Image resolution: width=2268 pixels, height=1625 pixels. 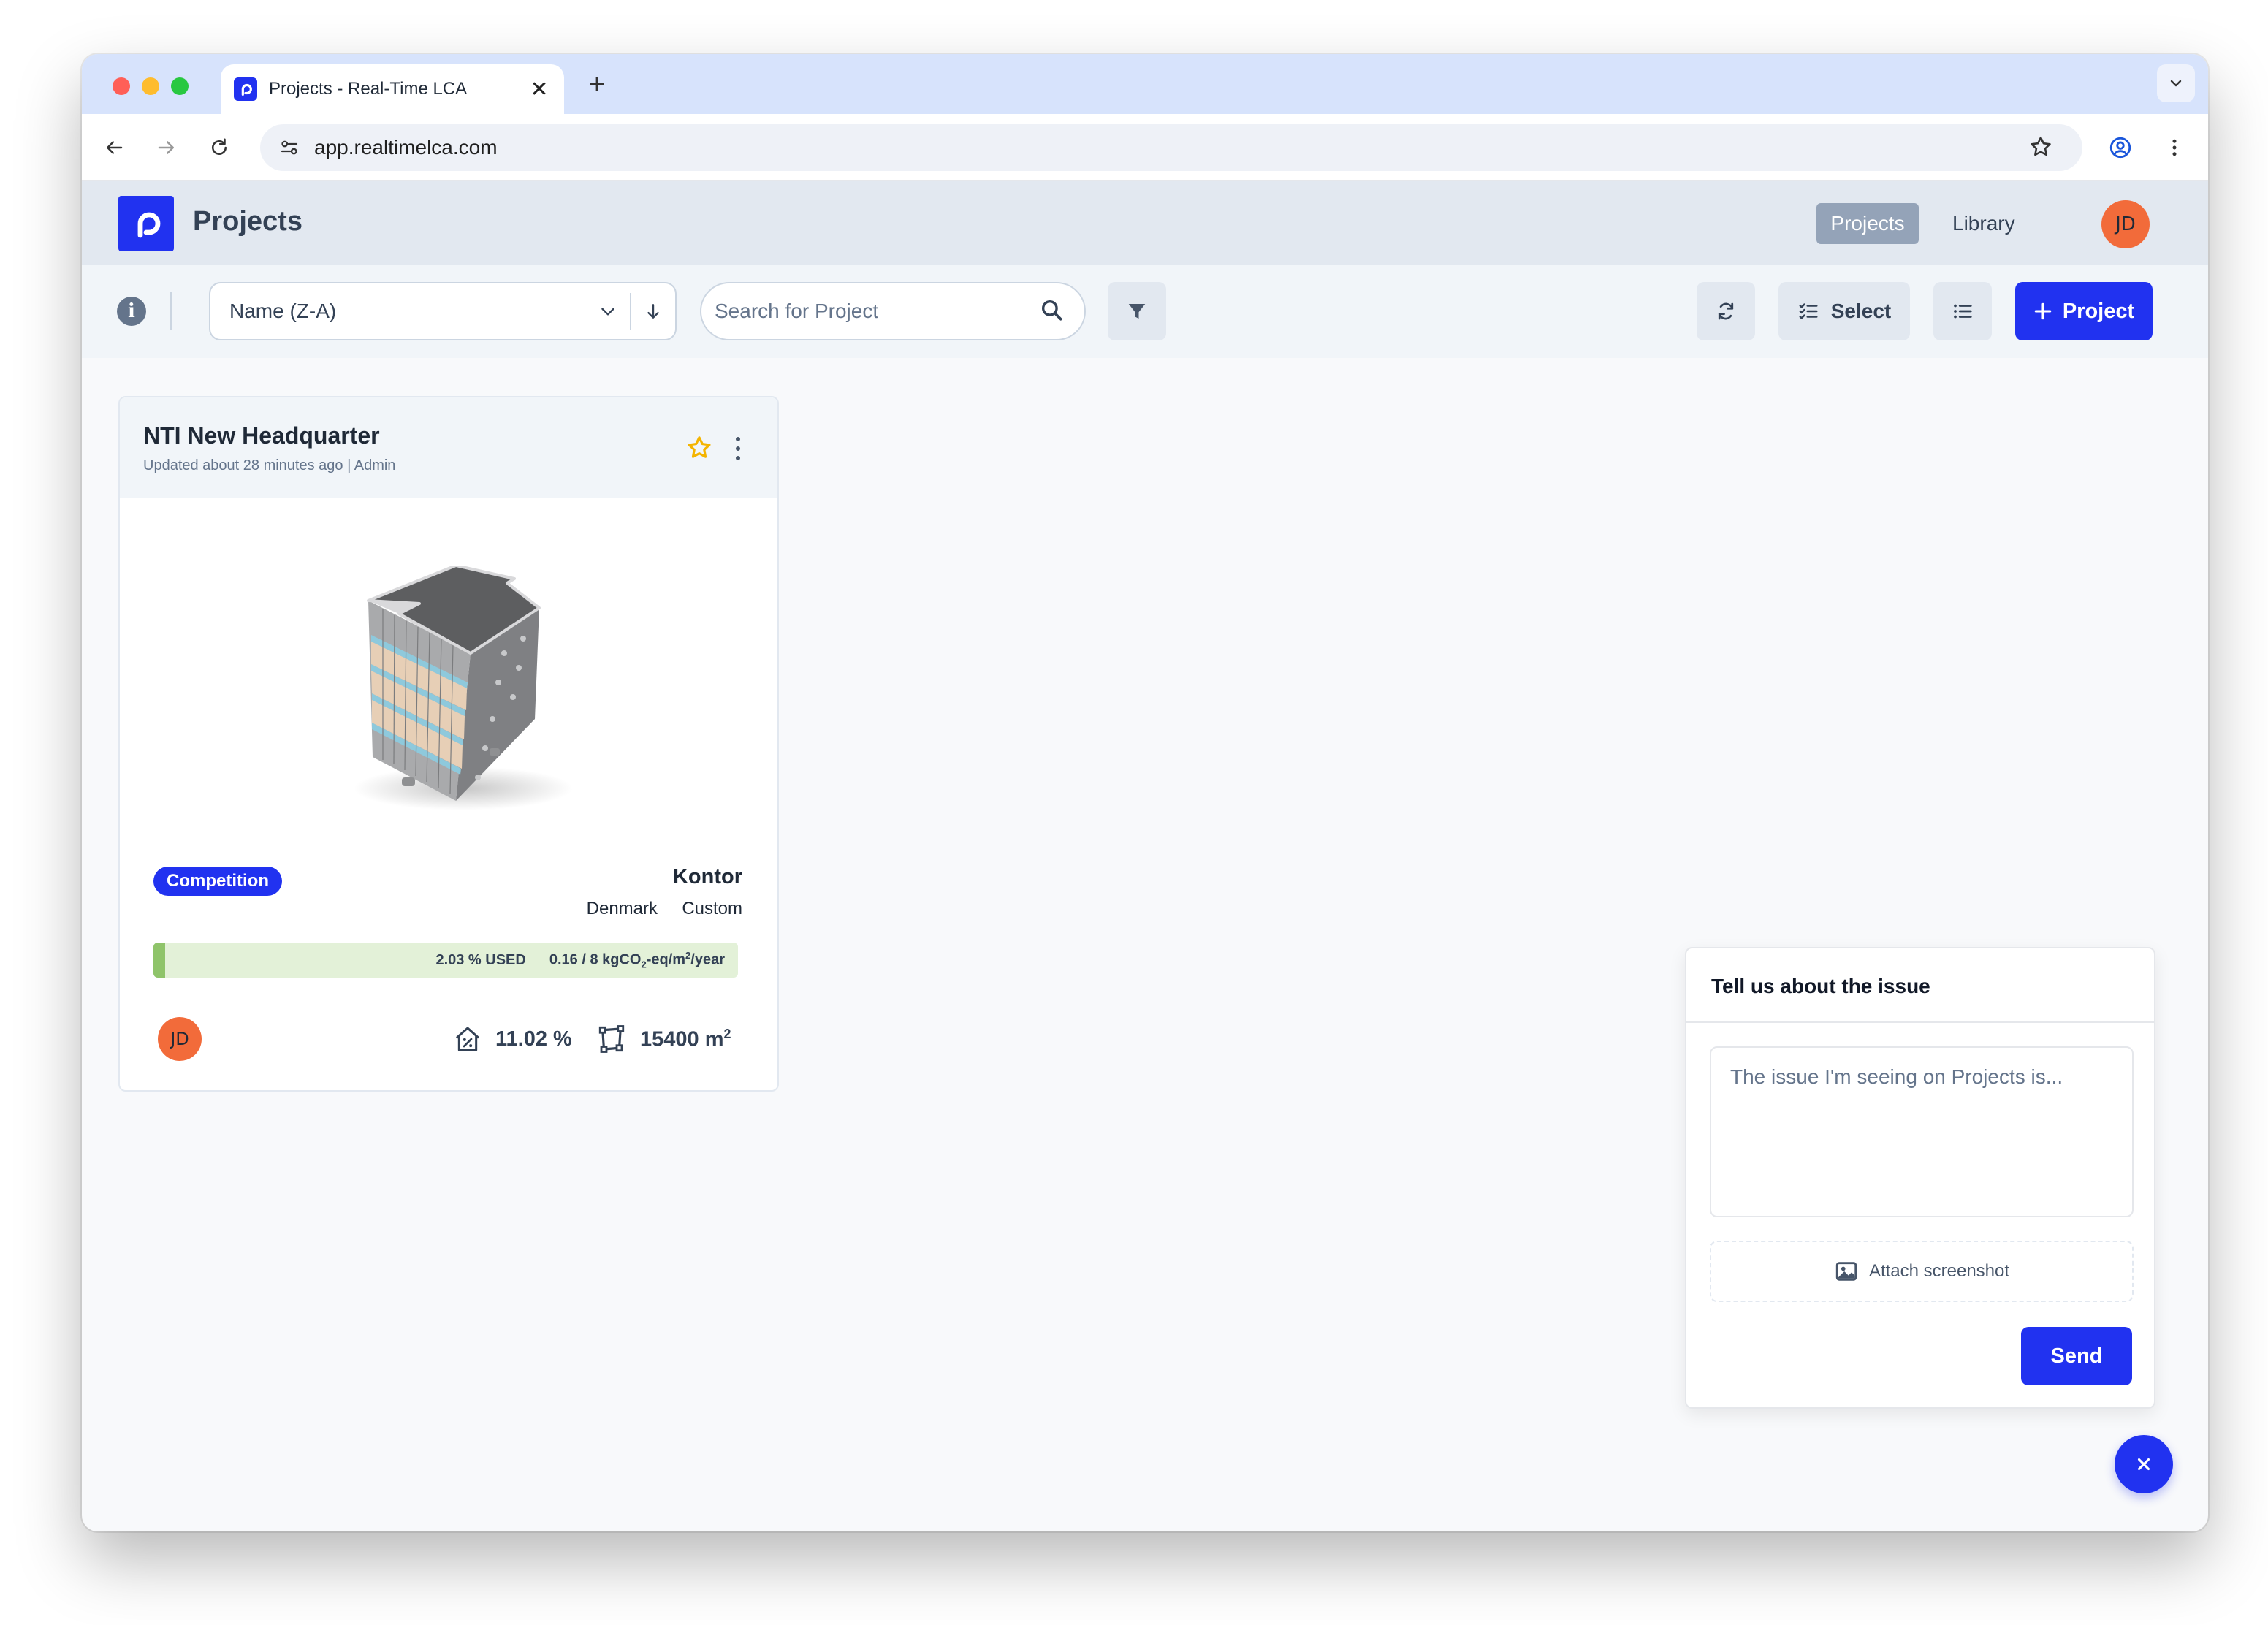 What do you see at coordinates (467, 1039) in the screenshot?
I see `house-percent-icon` at bounding box center [467, 1039].